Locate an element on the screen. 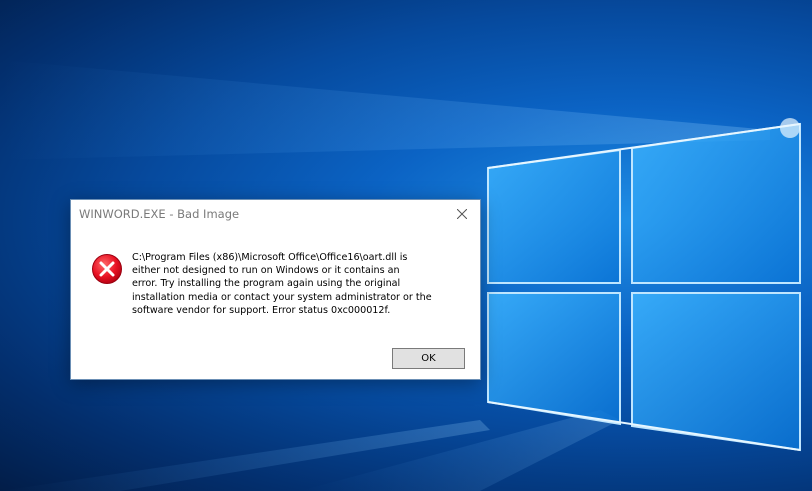 Image resolution: width=812 pixels, height=491 pixels. dialog-footer: OK is located at coordinates (275, 359).